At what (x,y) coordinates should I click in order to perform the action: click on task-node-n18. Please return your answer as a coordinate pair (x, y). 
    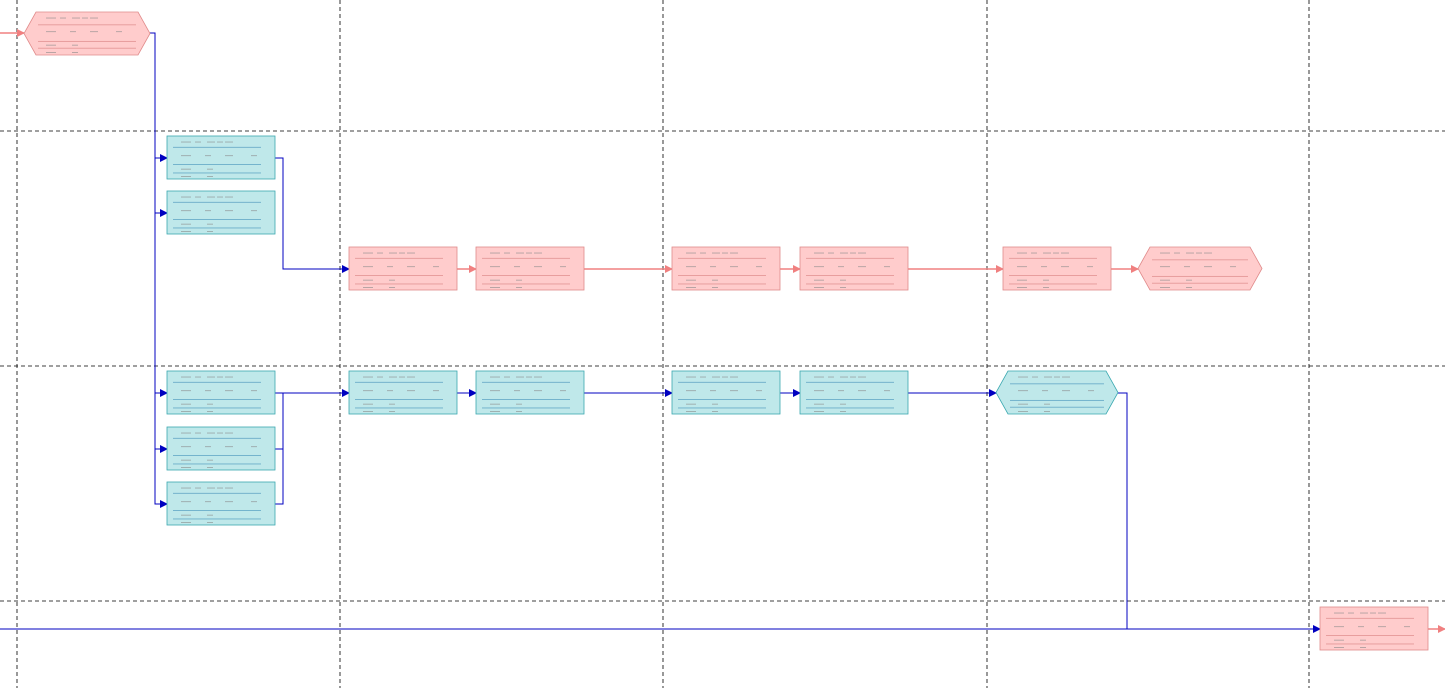
    Looking at the image, I should click on (221, 503).